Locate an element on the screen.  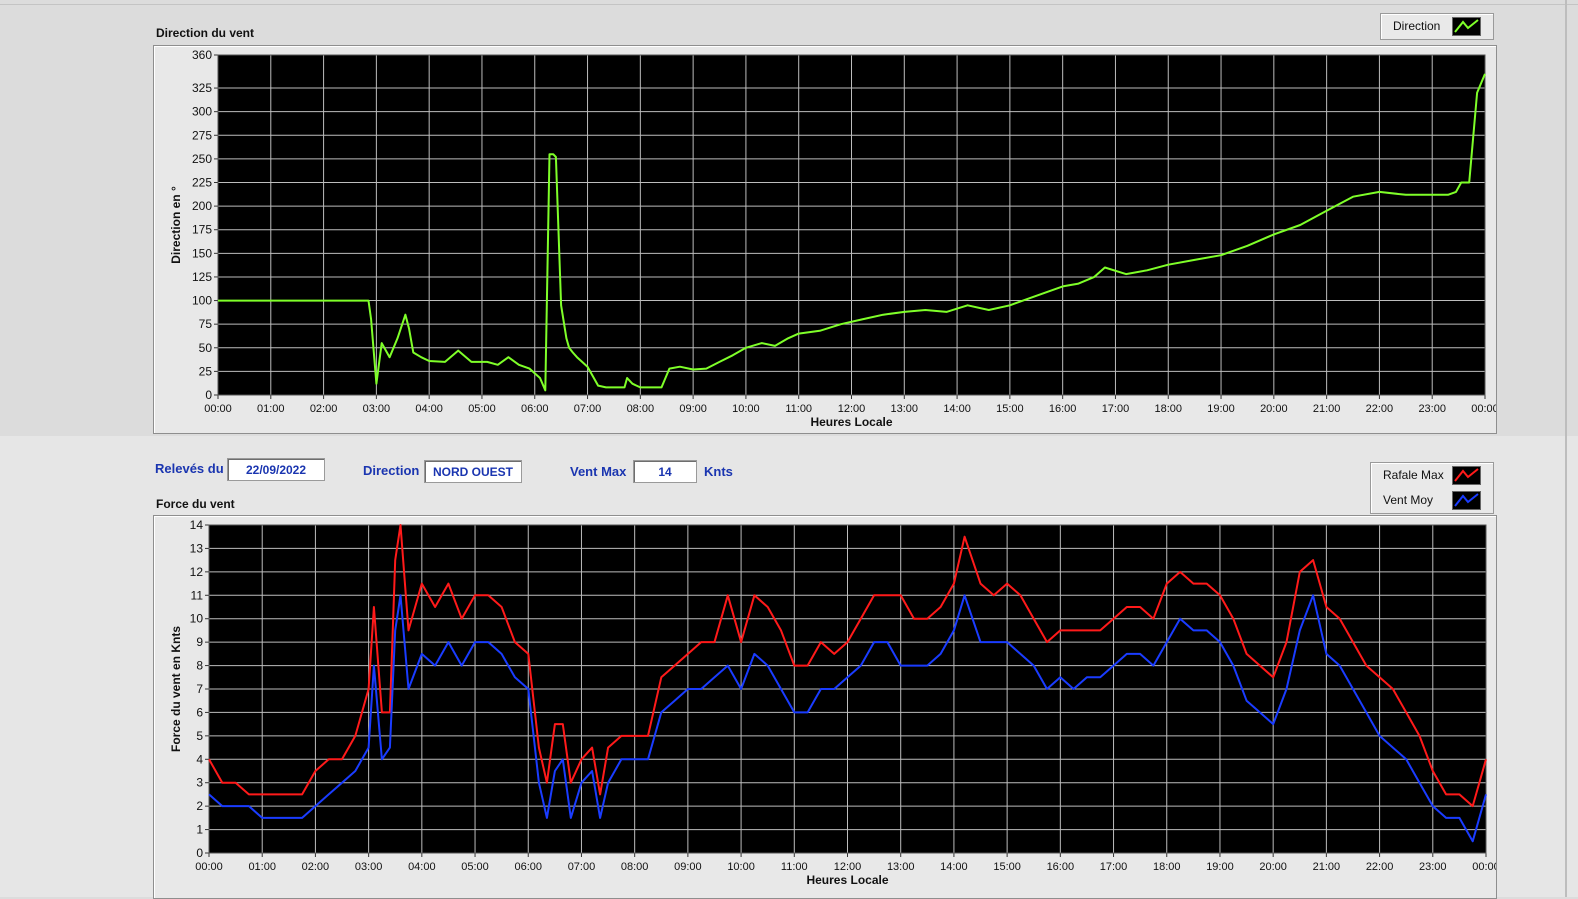
y-tick-label: 4 is located at coordinates (199, 759).